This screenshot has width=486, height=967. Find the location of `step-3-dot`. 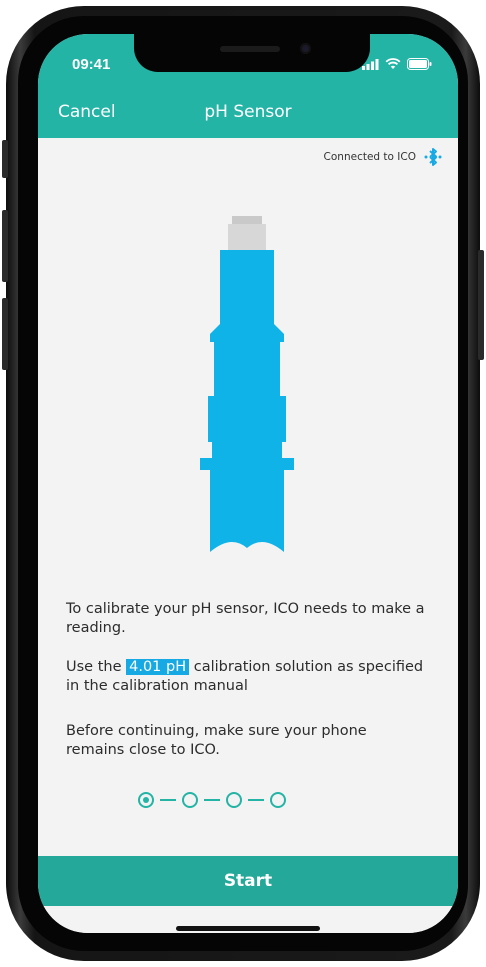

step-3-dot is located at coordinates (234, 800).